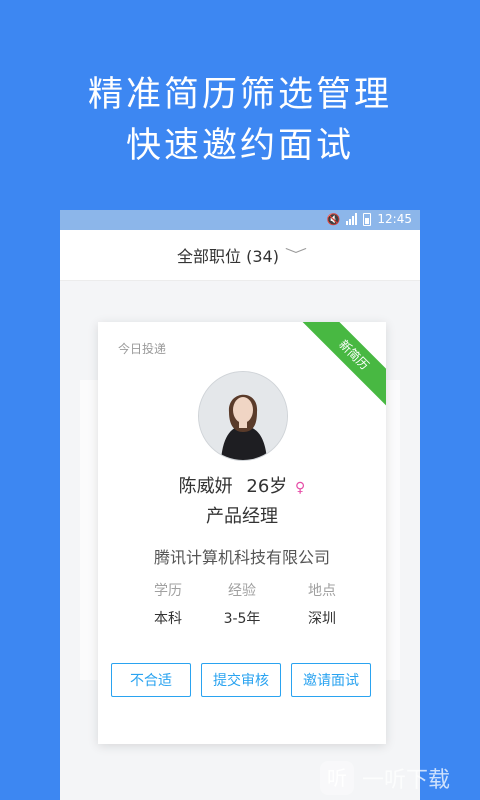  Describe the element at coordinates (322, 604) in the screenshot. I see `location-info: 地点 深圳` at that location.